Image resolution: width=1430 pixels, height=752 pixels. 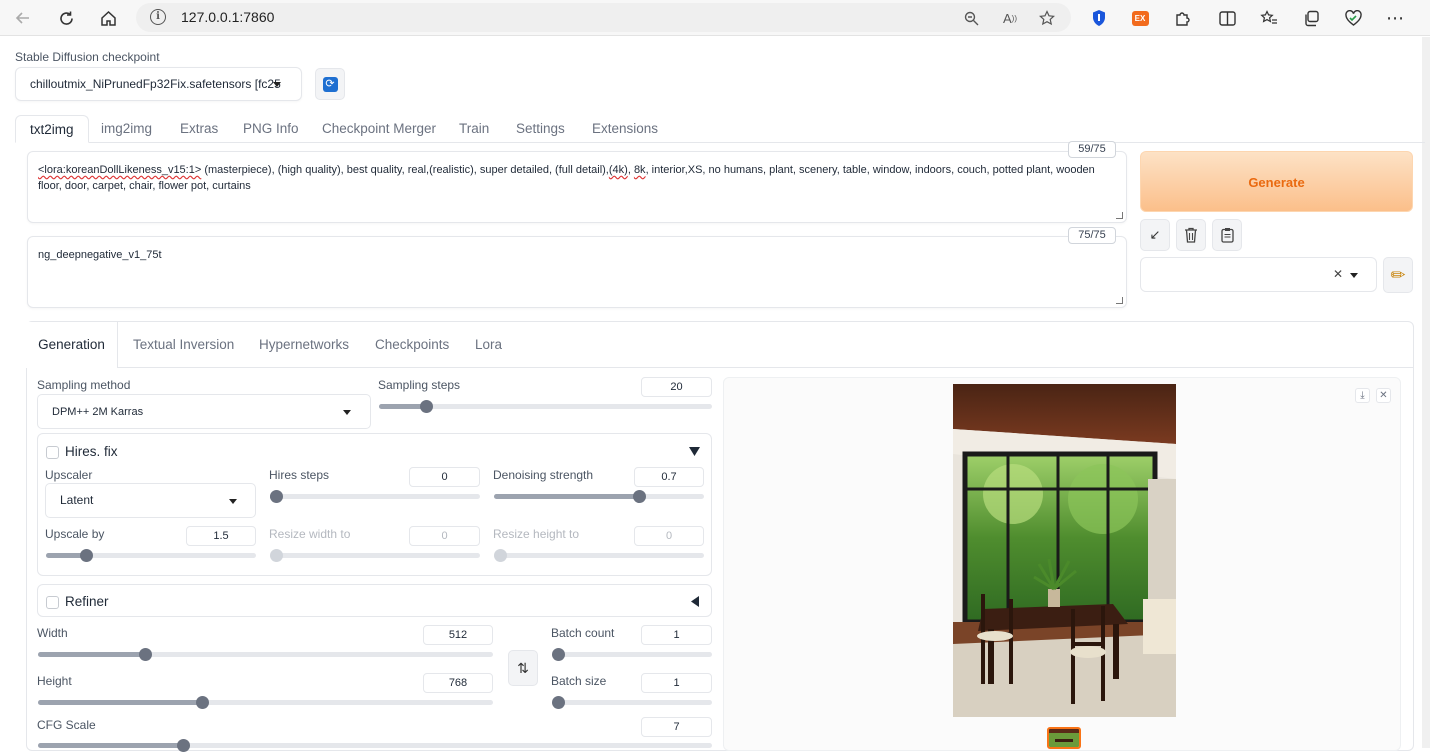 What do you see at coordinates (183, 345) in the screenshot?
I see `tab-textual-inversion: Textual Inversion` at bounding box center [183, 345].